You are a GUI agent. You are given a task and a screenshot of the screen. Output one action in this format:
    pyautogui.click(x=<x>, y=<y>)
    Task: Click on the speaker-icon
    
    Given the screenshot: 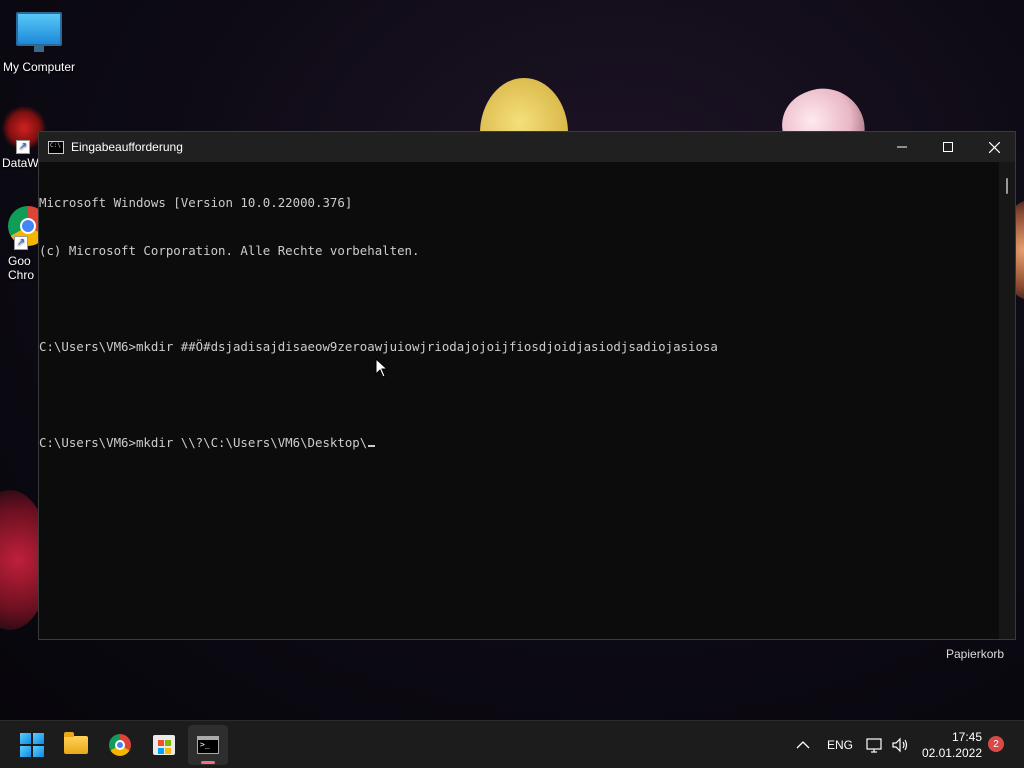 What is the action you would take?
    pyautogui.click(x=900, y=745)
    